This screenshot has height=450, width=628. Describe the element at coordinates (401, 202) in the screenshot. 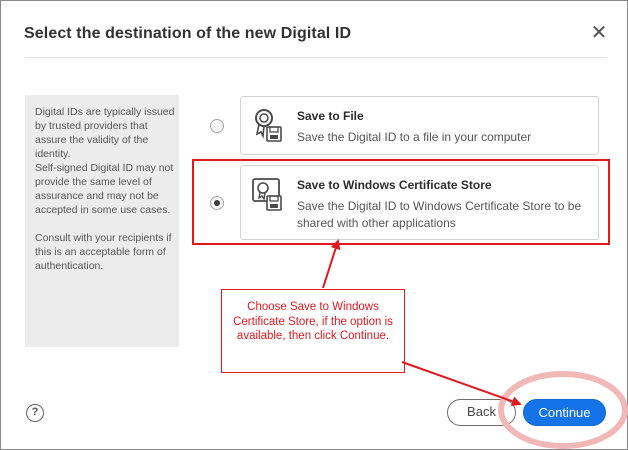

I see `annotation-highlight-box` at that location.